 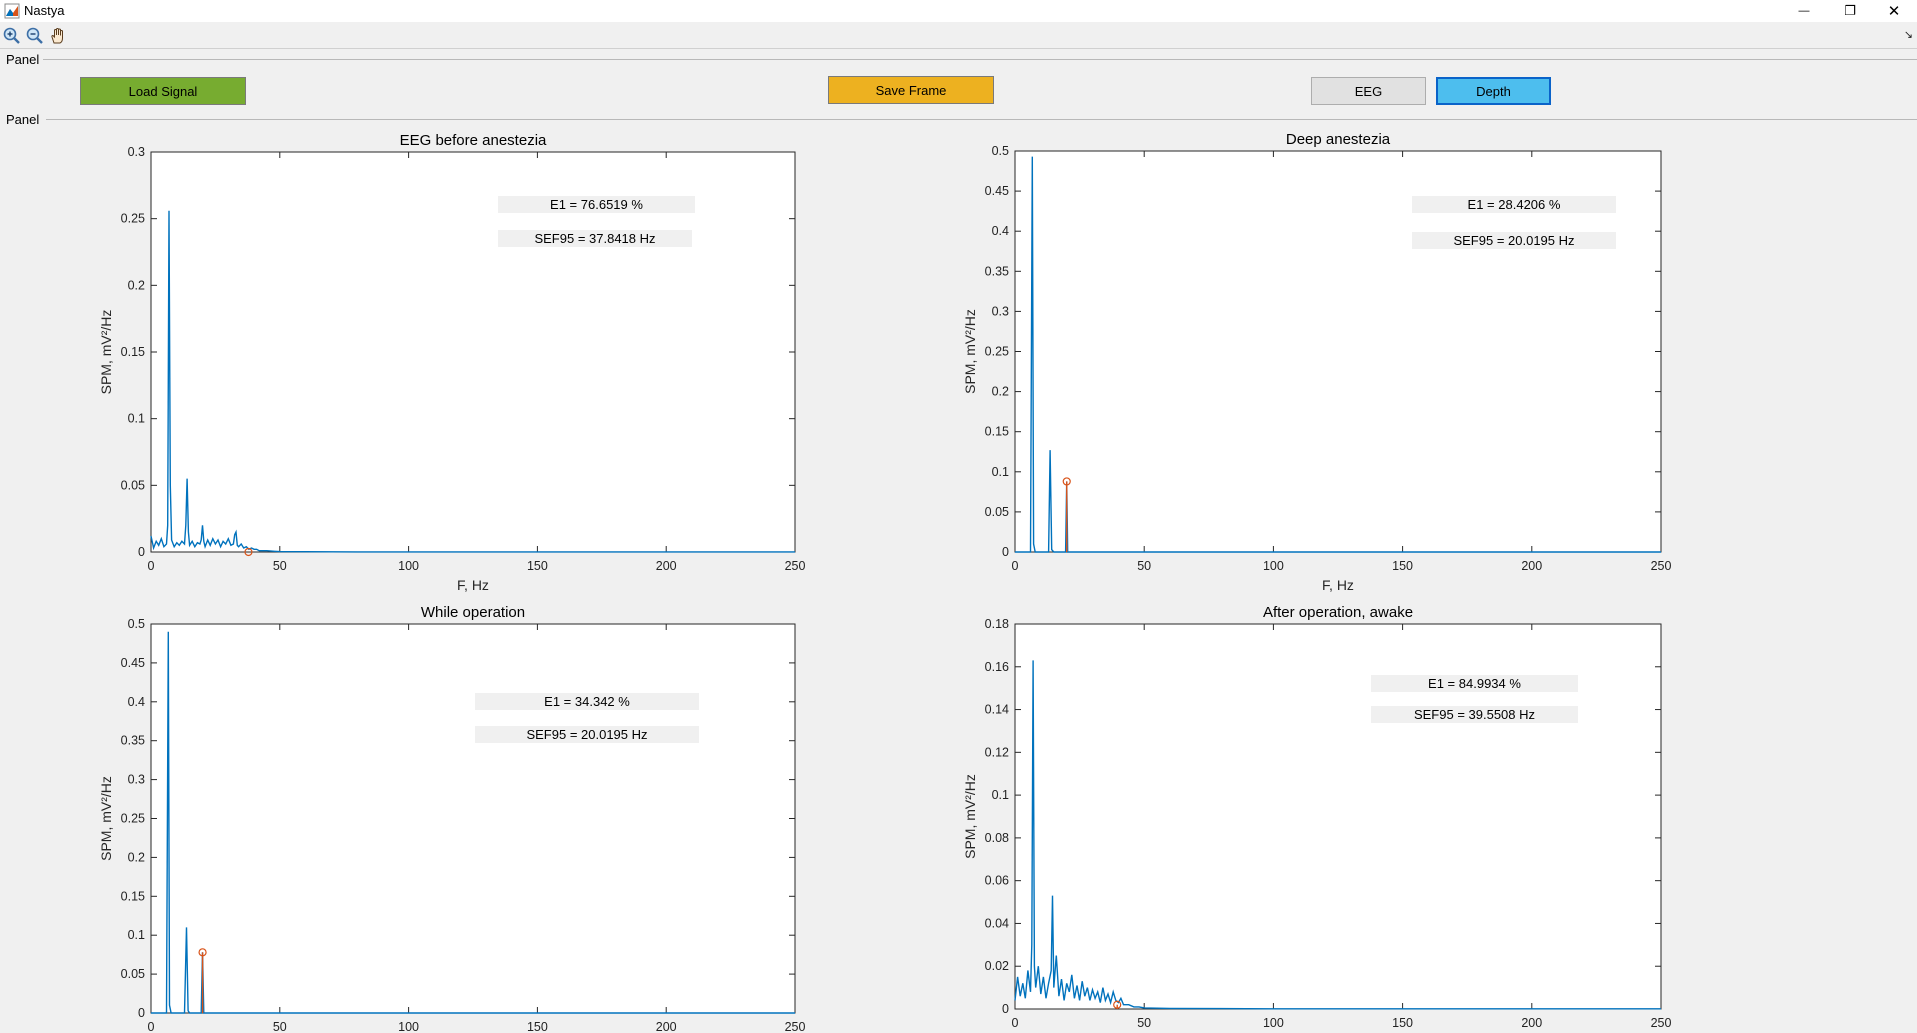 I want to click on chart-4-ytick-label: 0.16, so click(x=997, y=667).